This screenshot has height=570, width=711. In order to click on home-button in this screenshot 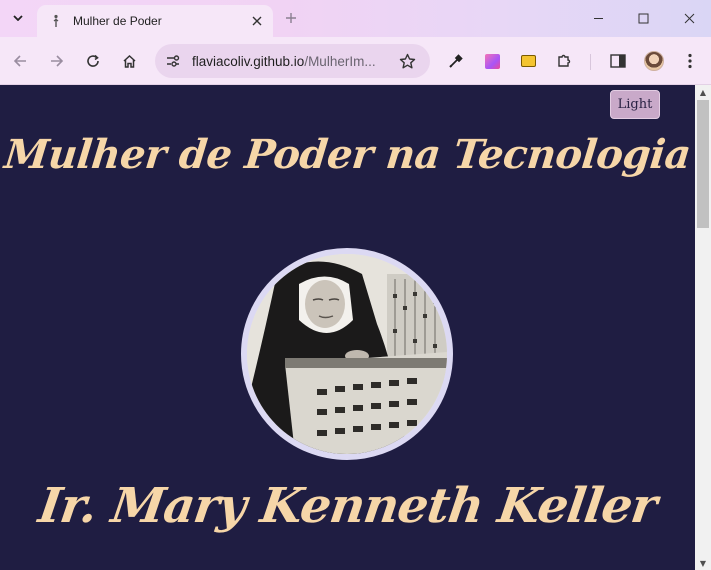, I will do `click(129, 61)`.